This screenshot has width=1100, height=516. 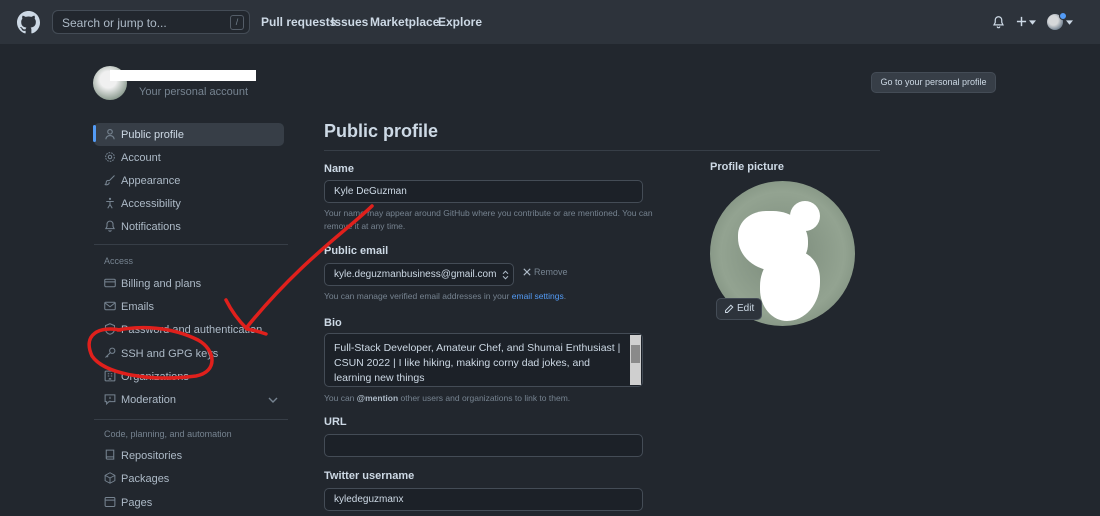 I want to click on search-input: Search or jump to... /, so click(x=151, y=22).